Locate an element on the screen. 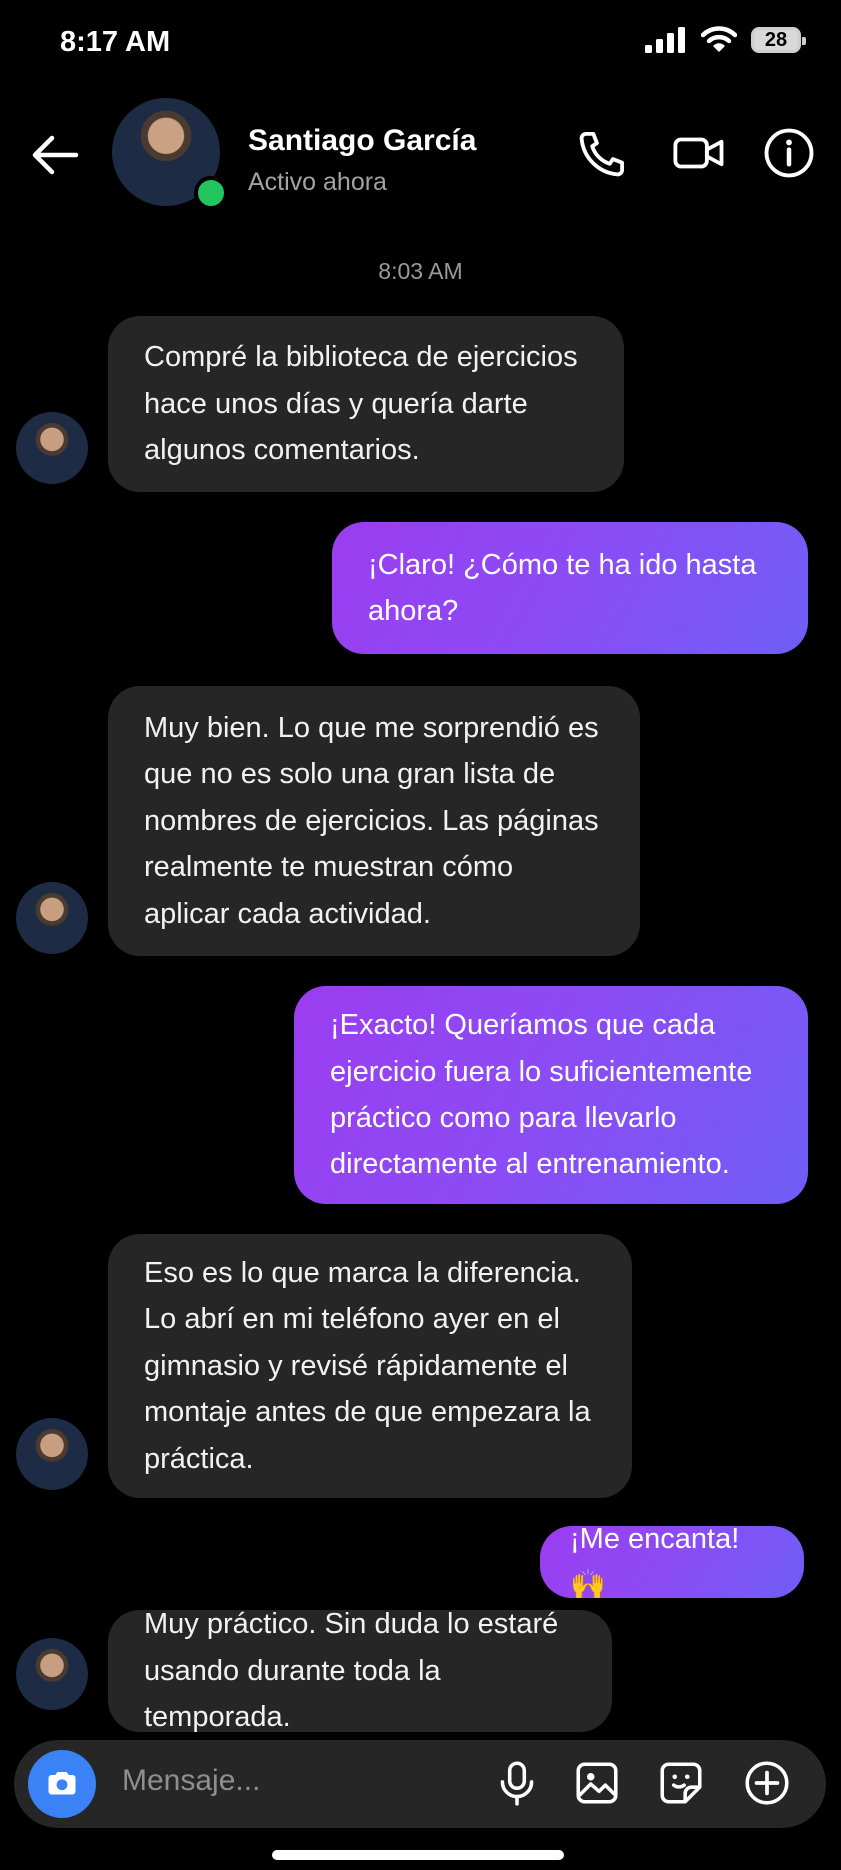 This screenshot has height=1870, width=841. message-bubble-outgoing: ¡Claro! ¿Cómo te ha ido hasta ahora? is located at coordinates (570, 588).